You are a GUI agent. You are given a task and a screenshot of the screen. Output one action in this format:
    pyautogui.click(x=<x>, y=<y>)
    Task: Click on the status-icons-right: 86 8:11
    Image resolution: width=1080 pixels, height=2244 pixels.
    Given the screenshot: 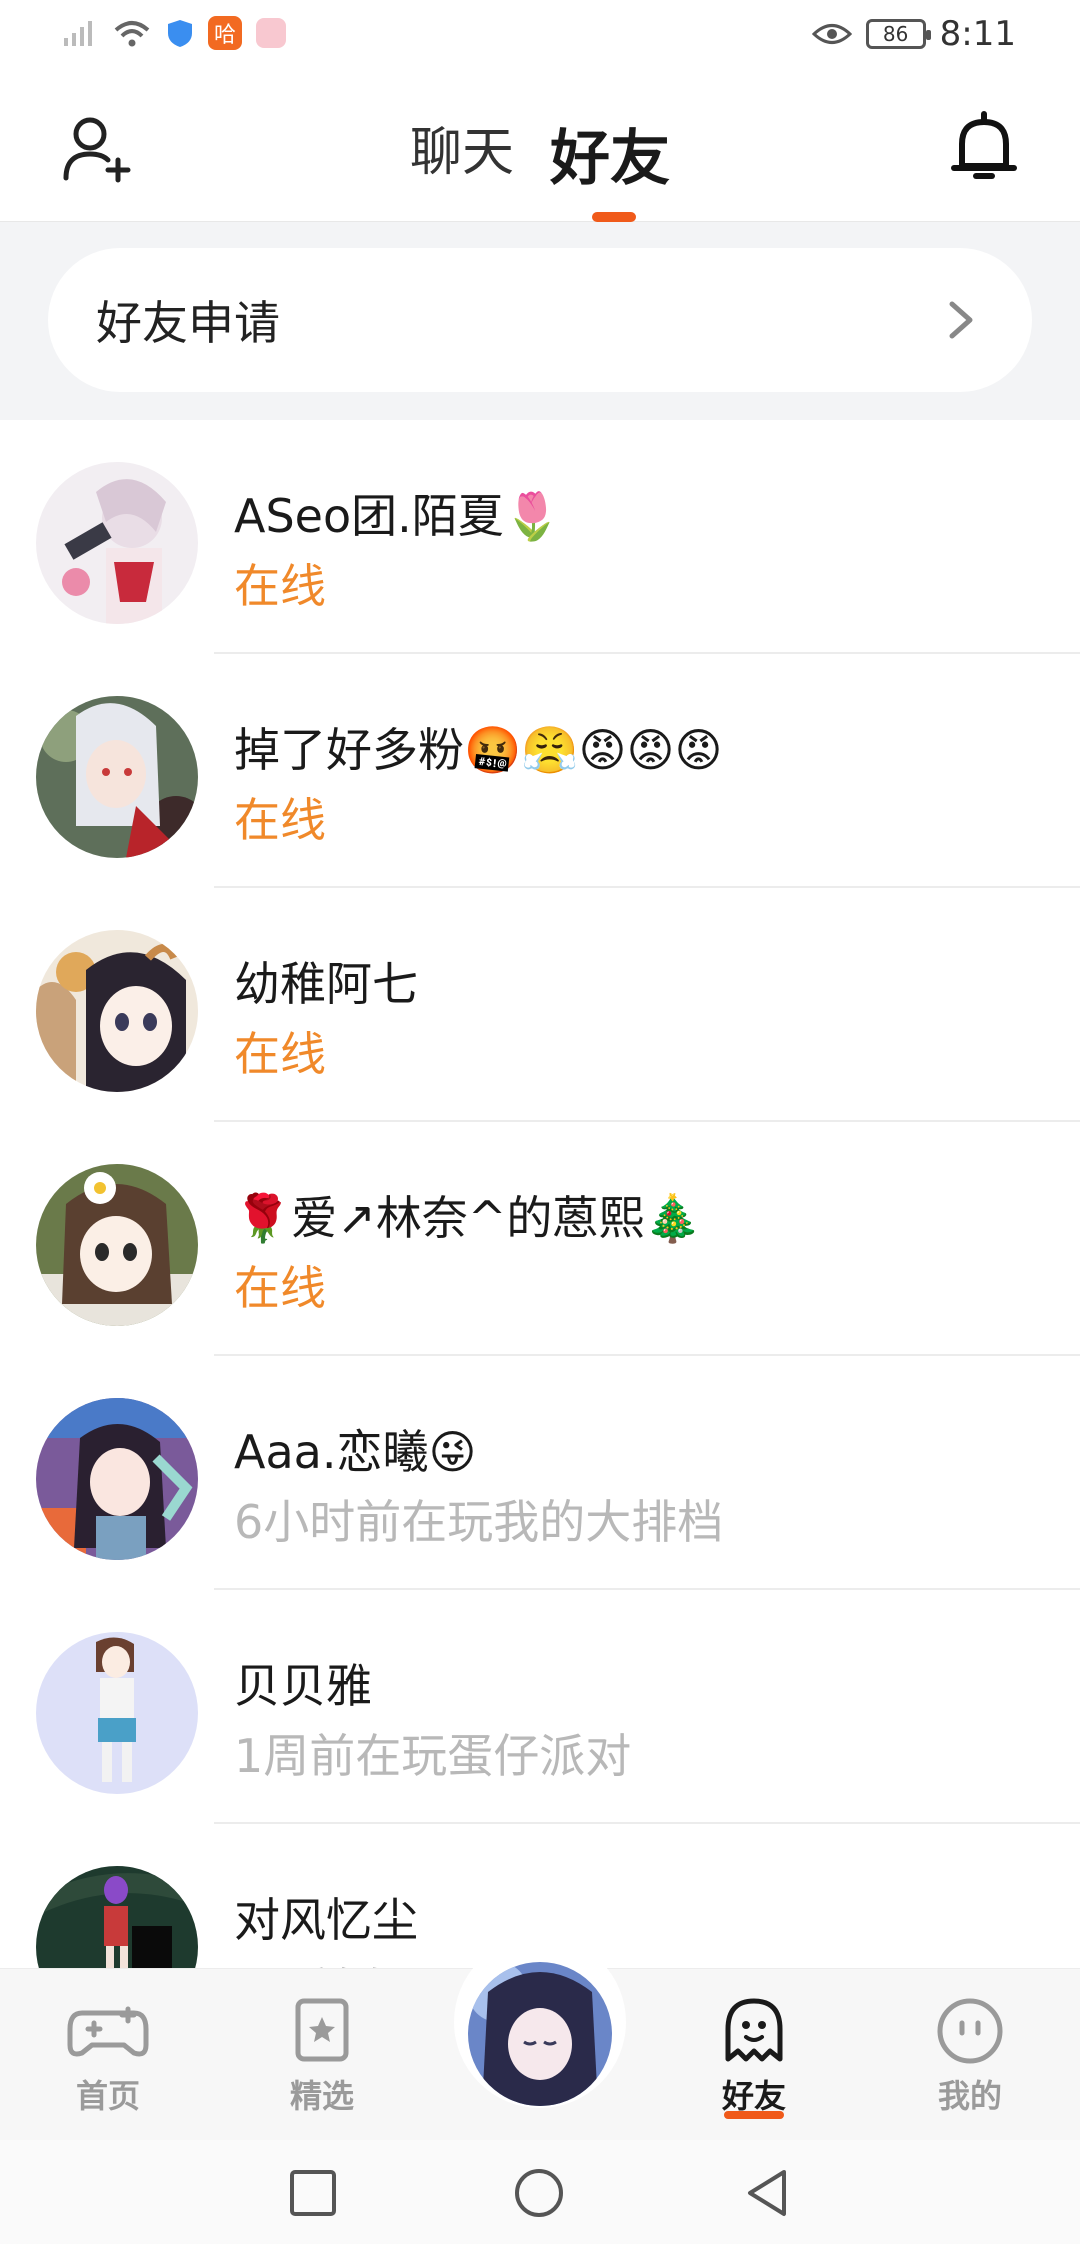 What is the action you would take?
    pyautogui.click(x=913, y=34)
    